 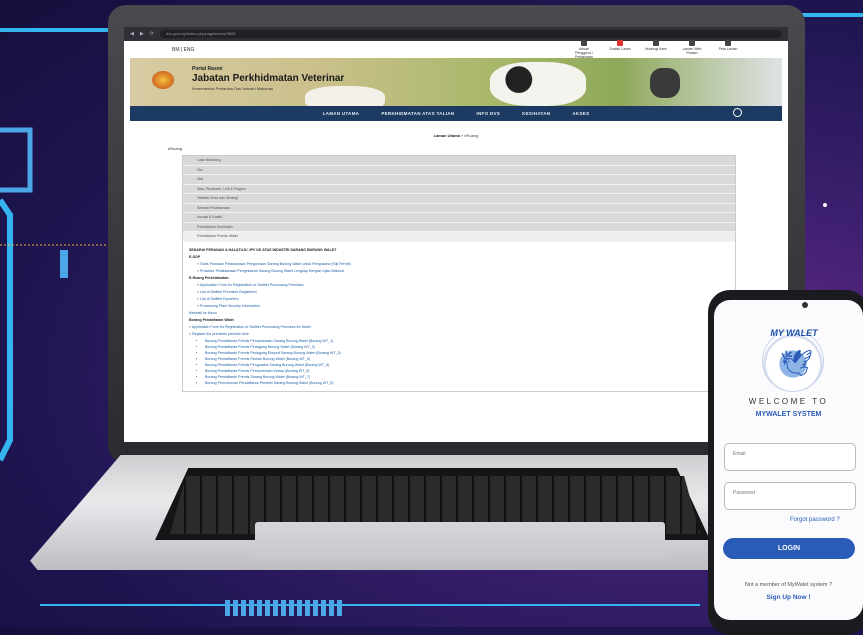 I want to click on url-bar: dvs.gov.my/index.php/pages/view/3805, so click(x=470, y=34).